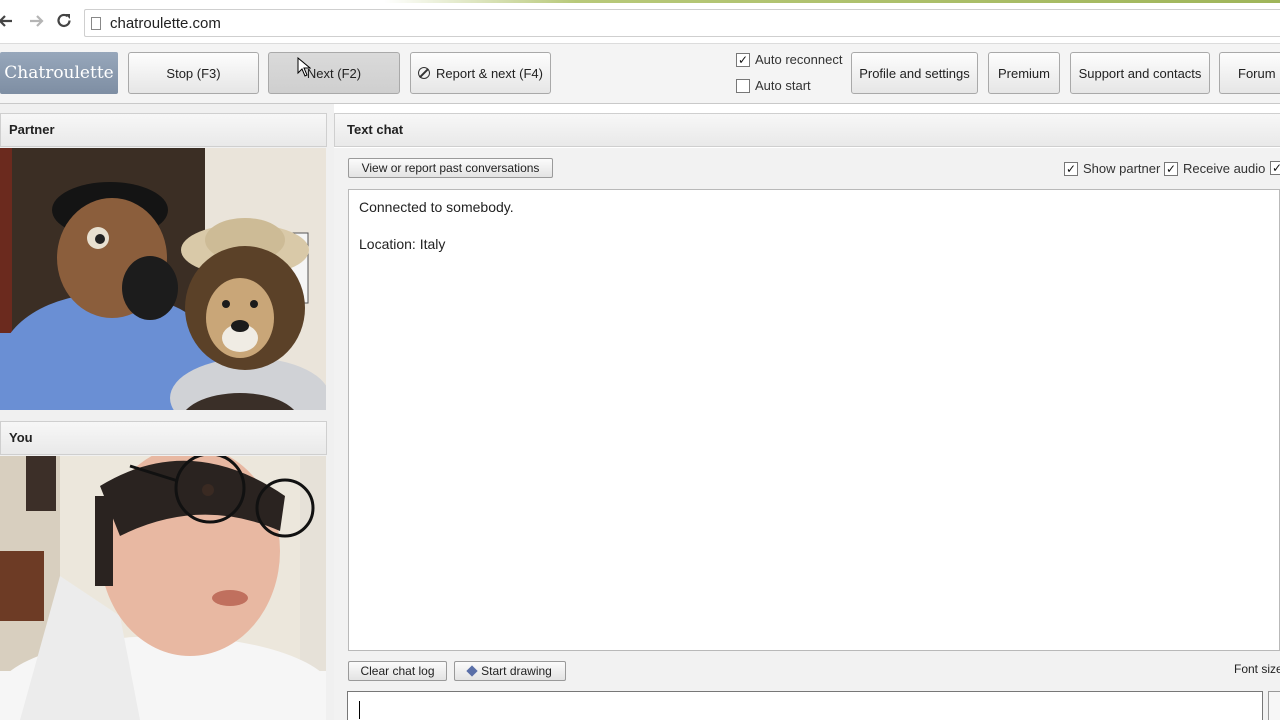  I want to click on show-partner-checkbox: ✓, so click(1071, 168).